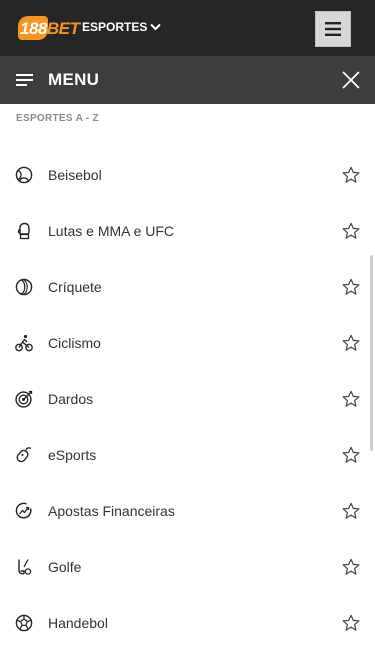 This screenshot has width=375, height=667. What do you see at coordinates (75, 175) in the screenshot?
I see `list-item-label: Beisebol` at bounding box center [75, 175].